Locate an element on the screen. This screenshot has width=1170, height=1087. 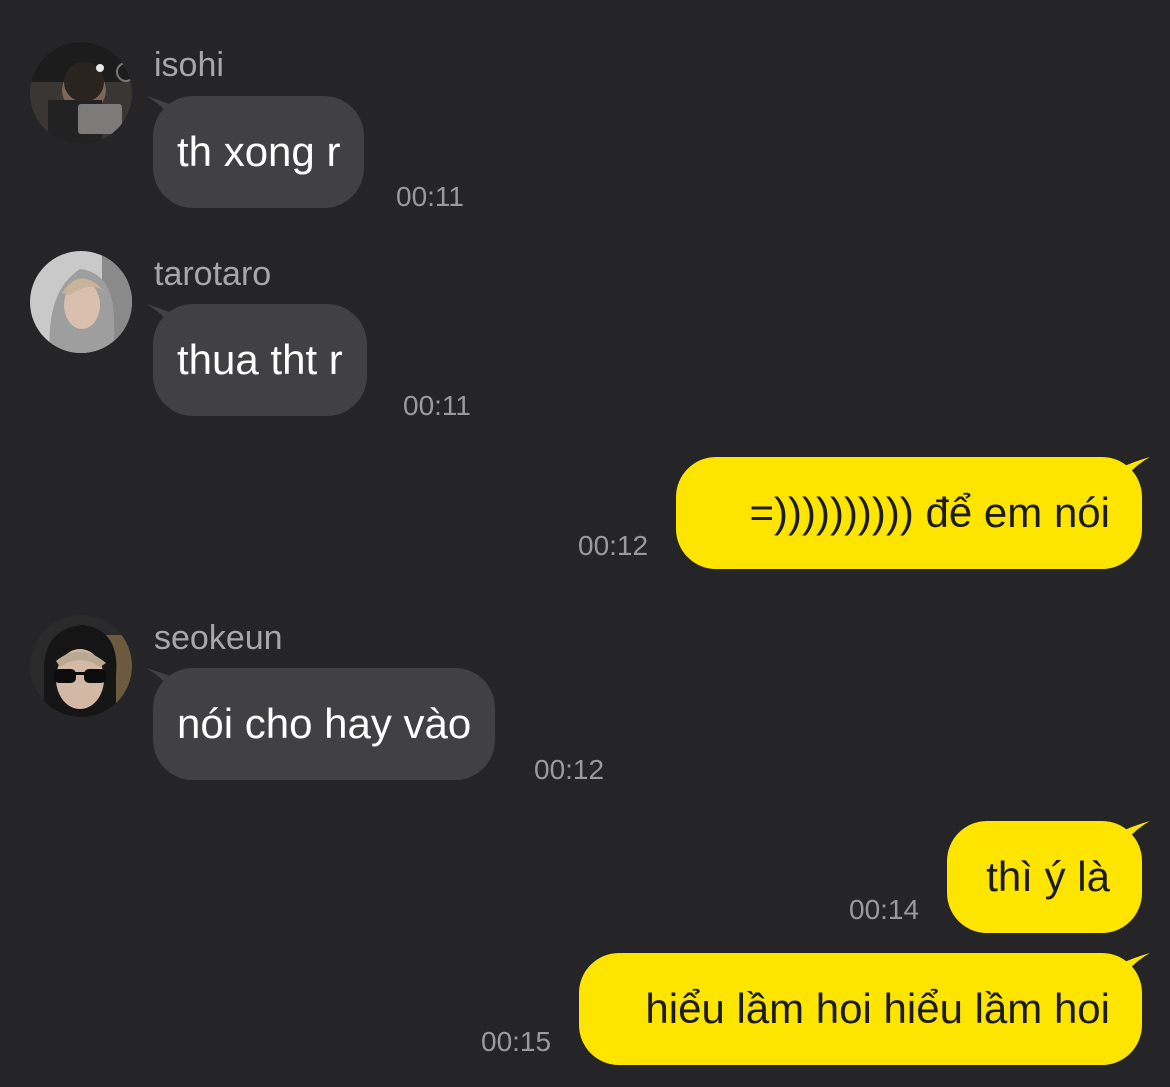
avatar-tarotaro is located at coordinates (81, 302).